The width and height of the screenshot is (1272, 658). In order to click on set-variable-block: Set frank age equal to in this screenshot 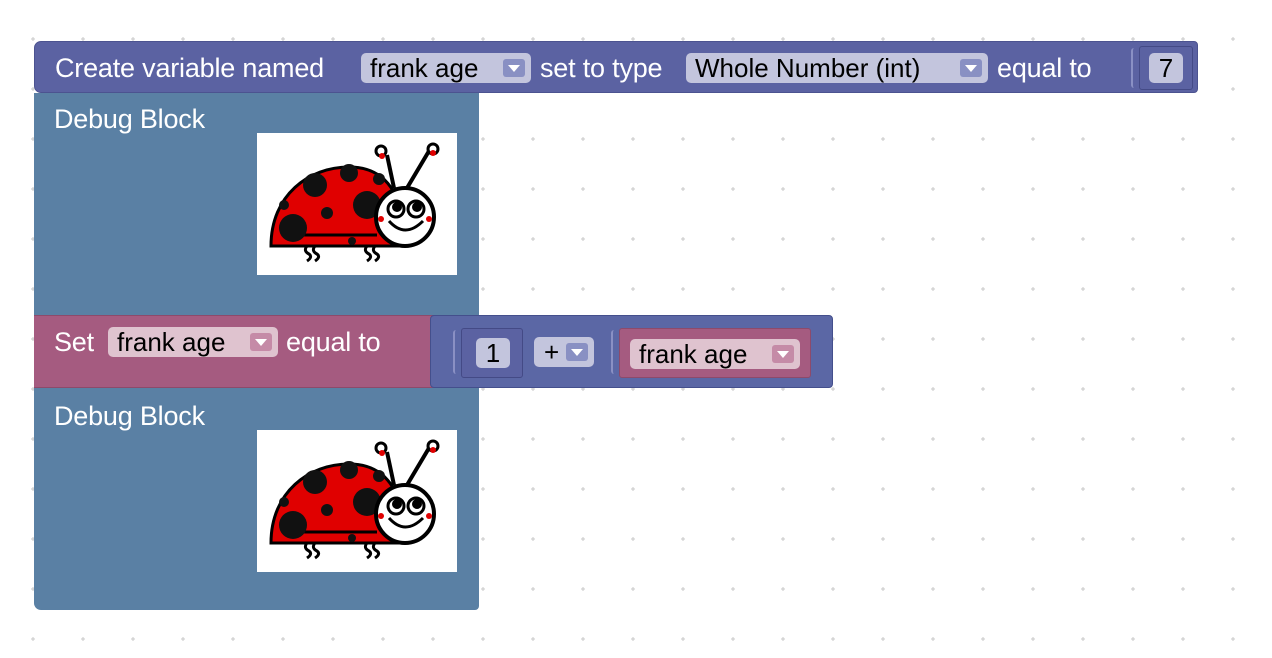, I will do `click(234, 351)`.